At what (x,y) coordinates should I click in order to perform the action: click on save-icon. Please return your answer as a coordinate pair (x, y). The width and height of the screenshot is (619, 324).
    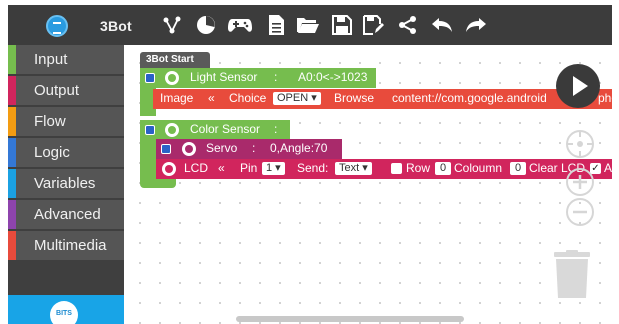
    Looking at the image, I should click on (342, 25).